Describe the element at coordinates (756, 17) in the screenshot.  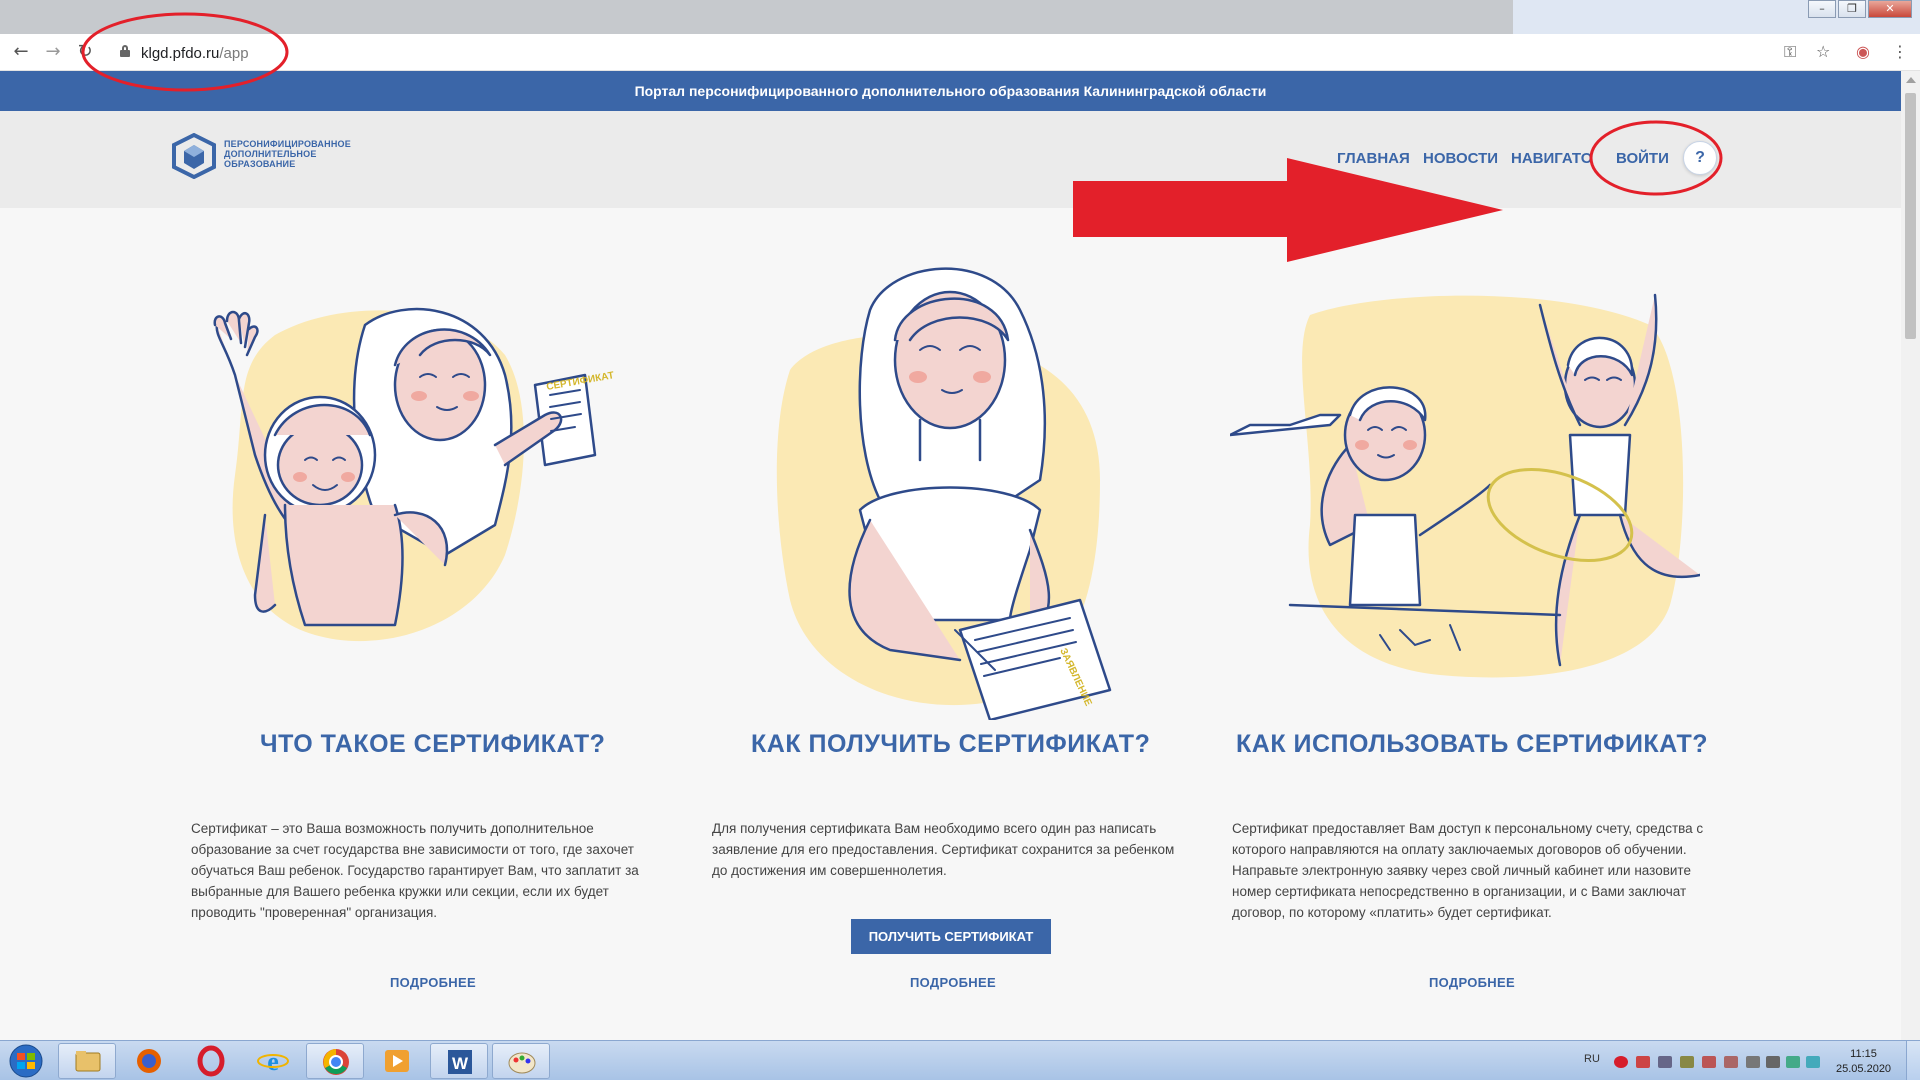
I see `tab-strip` at that location.